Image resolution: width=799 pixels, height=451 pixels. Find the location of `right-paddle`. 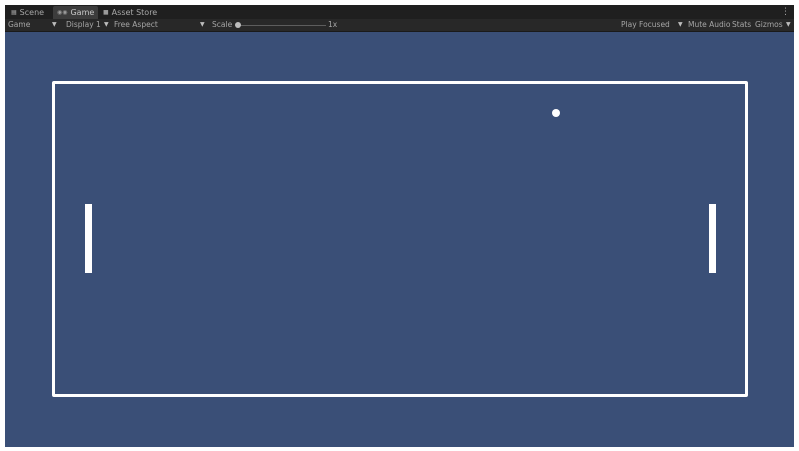

right-paddle is located at coordinates (712, 238).